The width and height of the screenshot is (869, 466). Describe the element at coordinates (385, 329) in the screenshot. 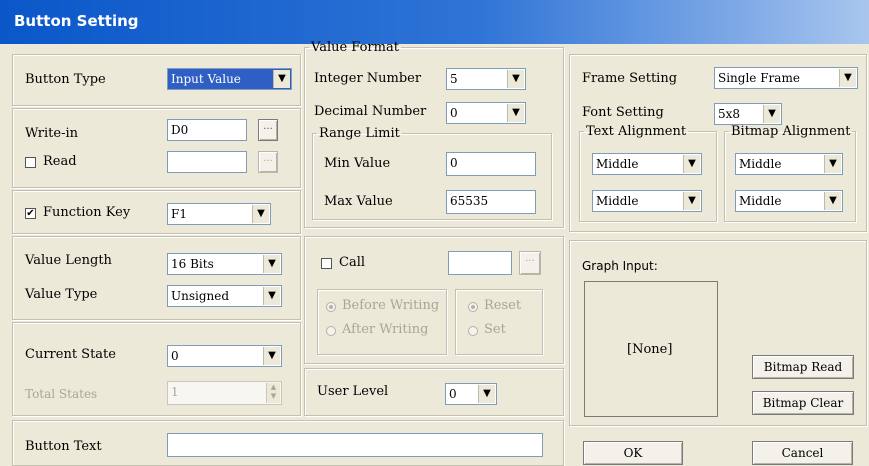

I see `after-writing-label: After Writing` at that location.